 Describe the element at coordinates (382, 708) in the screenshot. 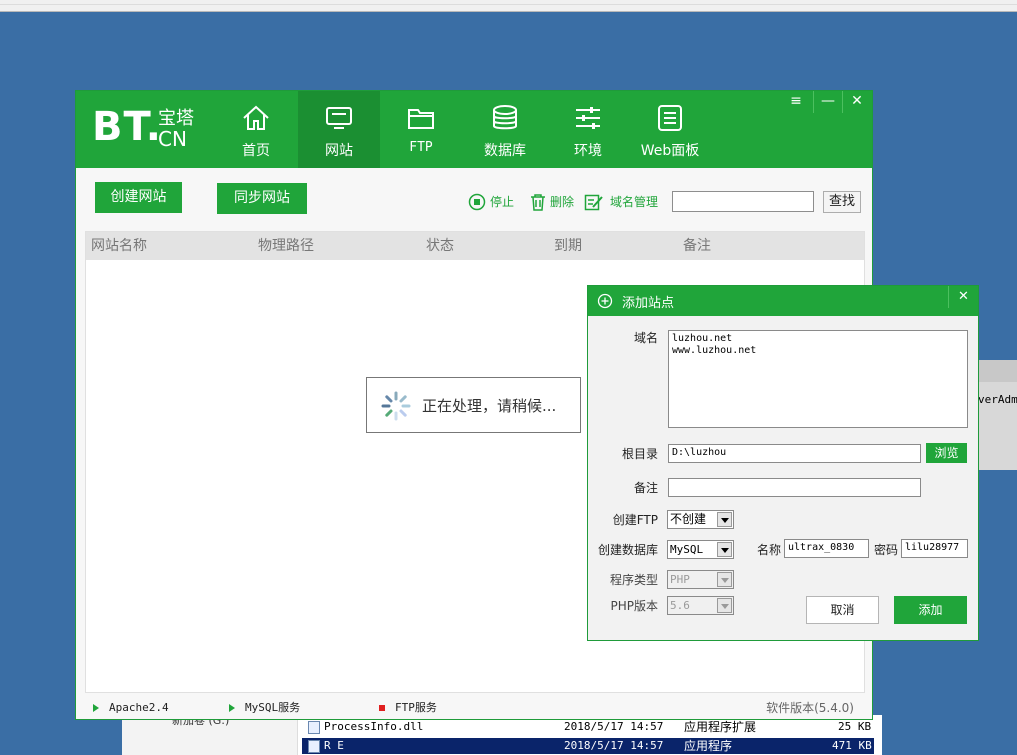

I see `stopped-icon` at that location.